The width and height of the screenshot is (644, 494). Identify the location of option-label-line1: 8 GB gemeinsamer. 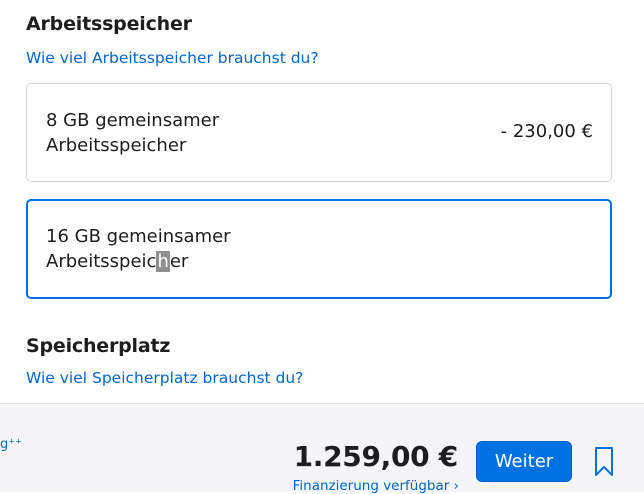
(133, 120).